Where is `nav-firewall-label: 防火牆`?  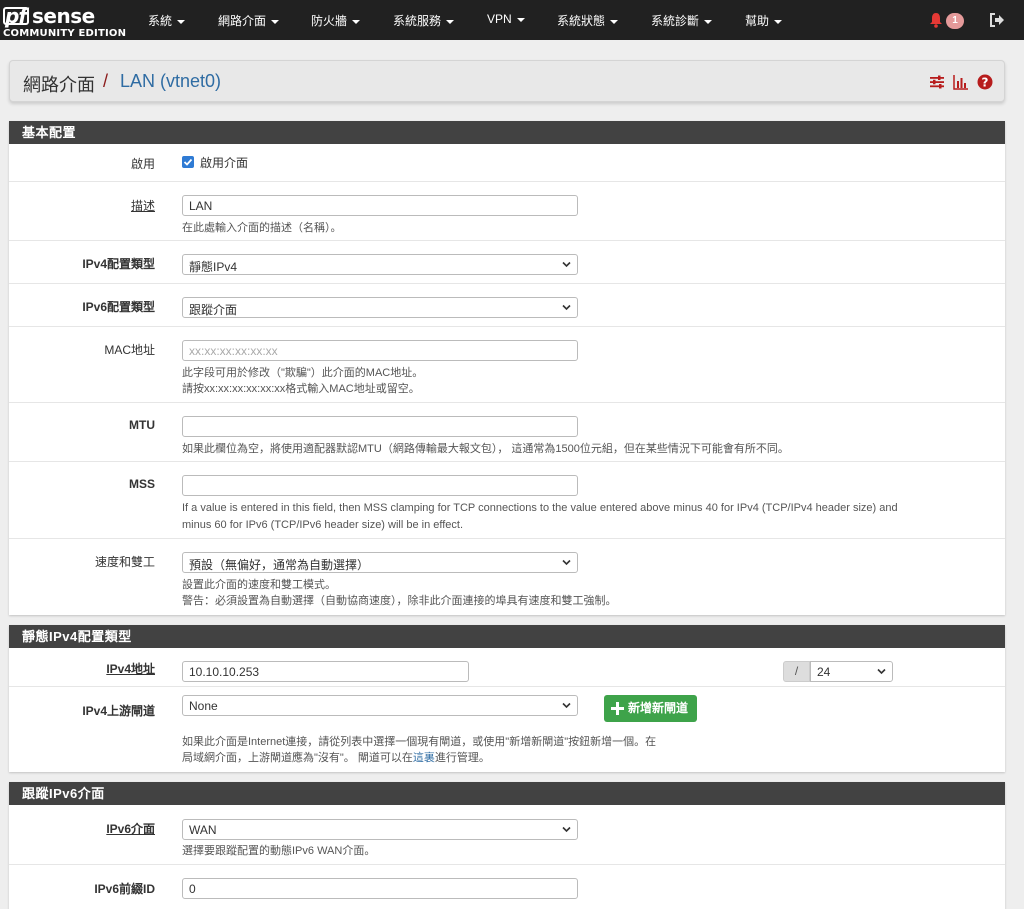
nav-firewall-label: 防火牆 is located at coordinates (329, 21).